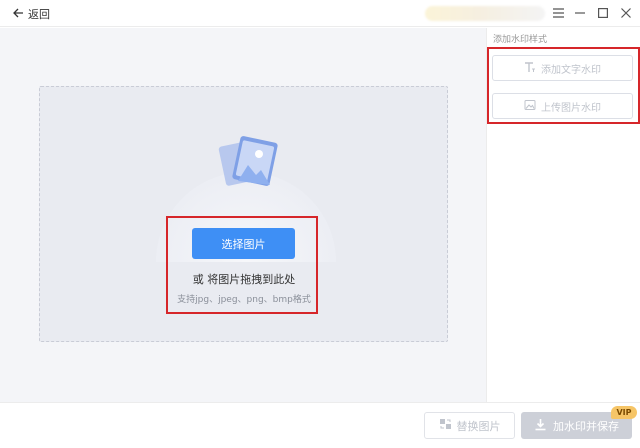  Describe the element at coordinates (530, 106) in the screenshot. I see `image-watermark-icon` at that location.